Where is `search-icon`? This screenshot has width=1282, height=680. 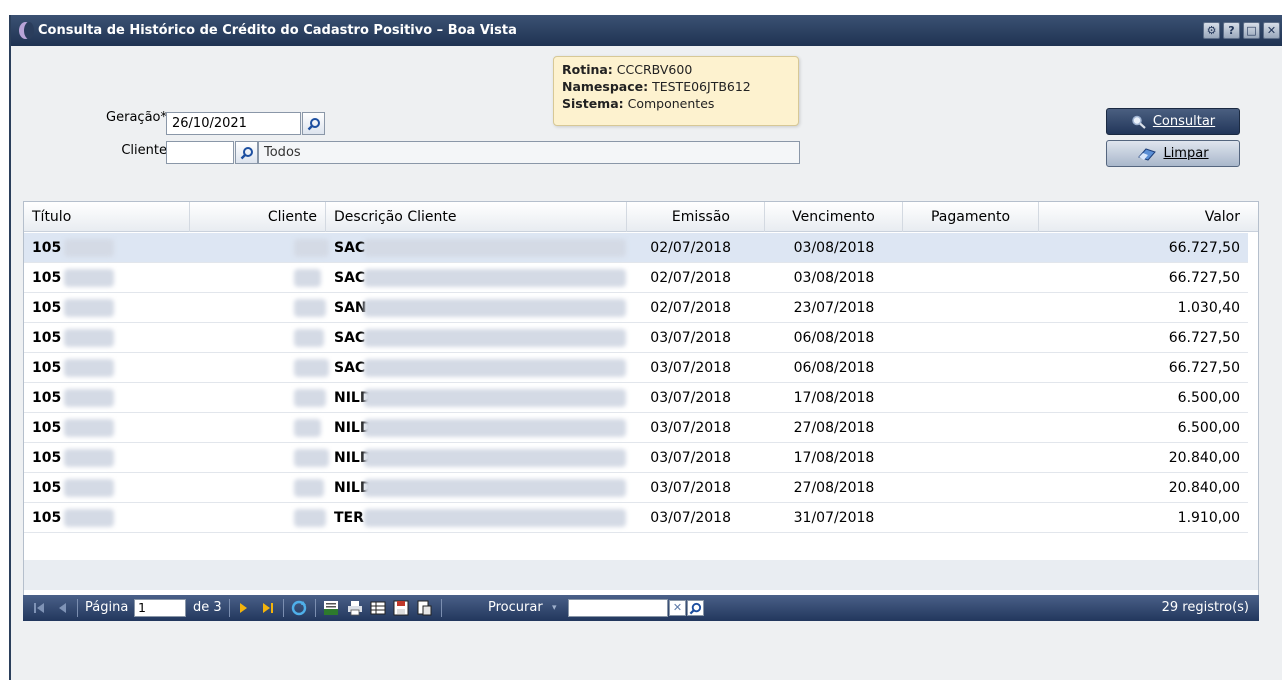
search-icon is located at coordinates (1139, 122).